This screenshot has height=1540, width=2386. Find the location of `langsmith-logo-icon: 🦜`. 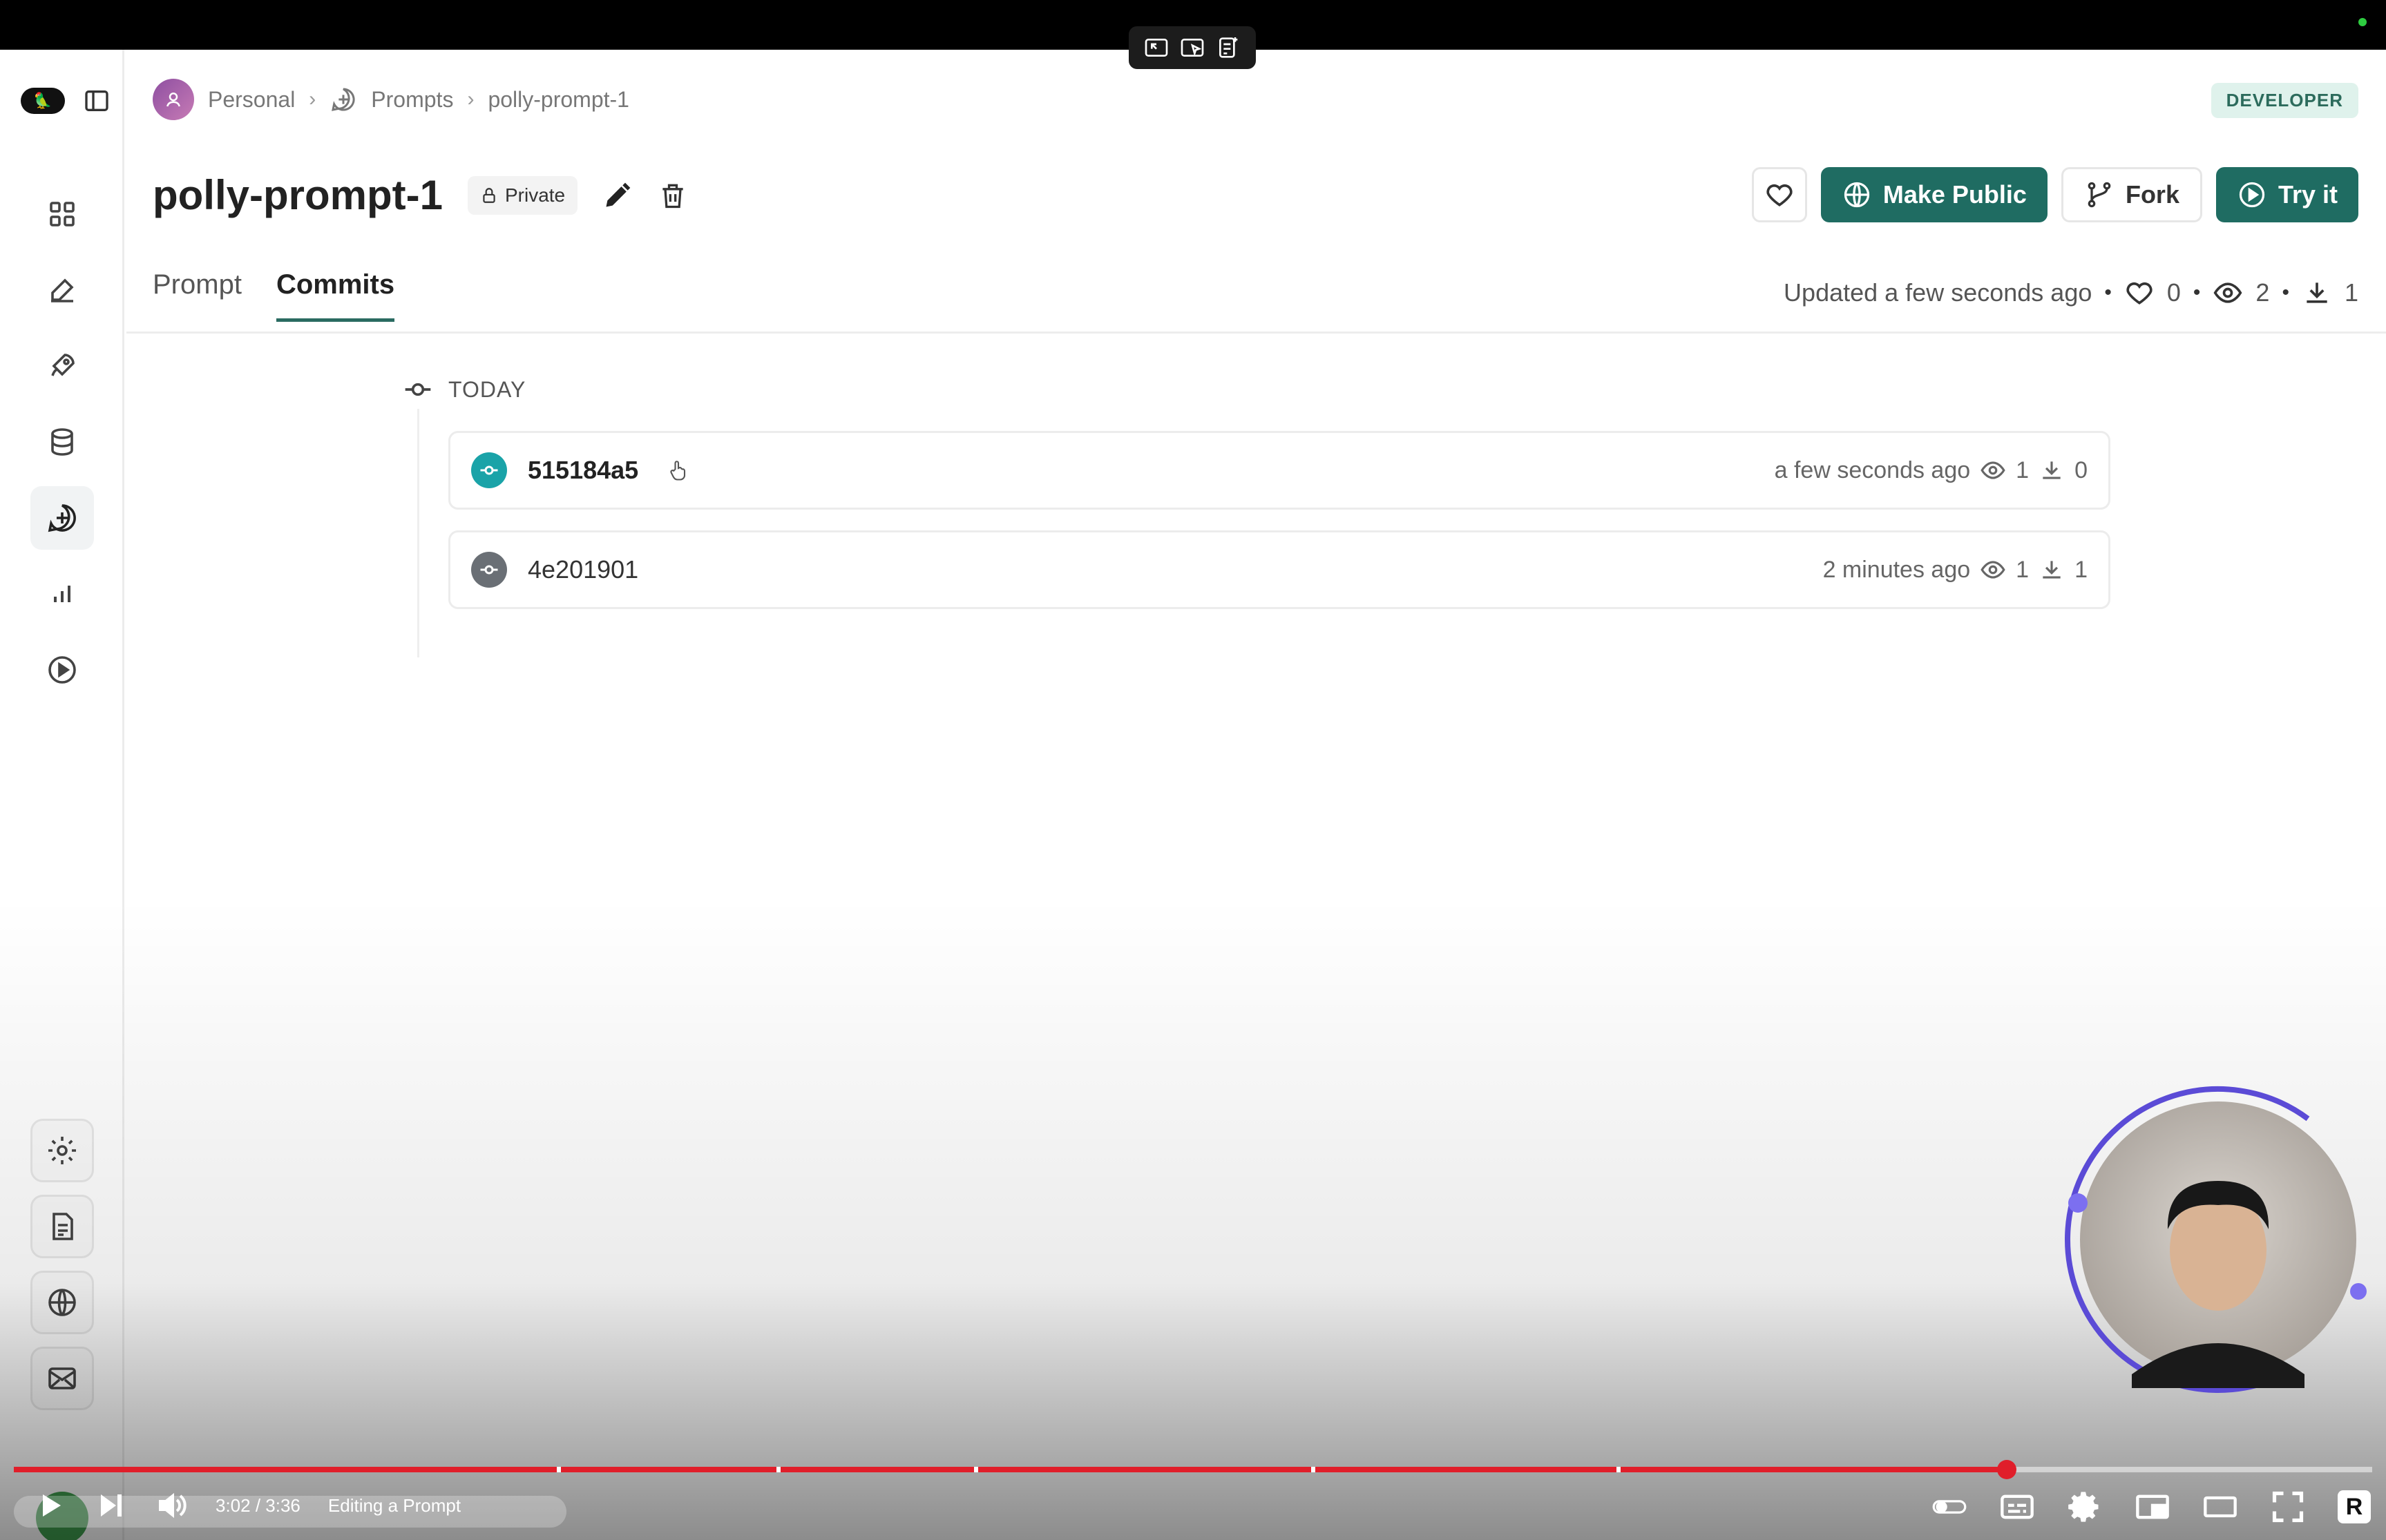

langsmith-logo-icon: 🦜 is located at coordinates (43, 101).